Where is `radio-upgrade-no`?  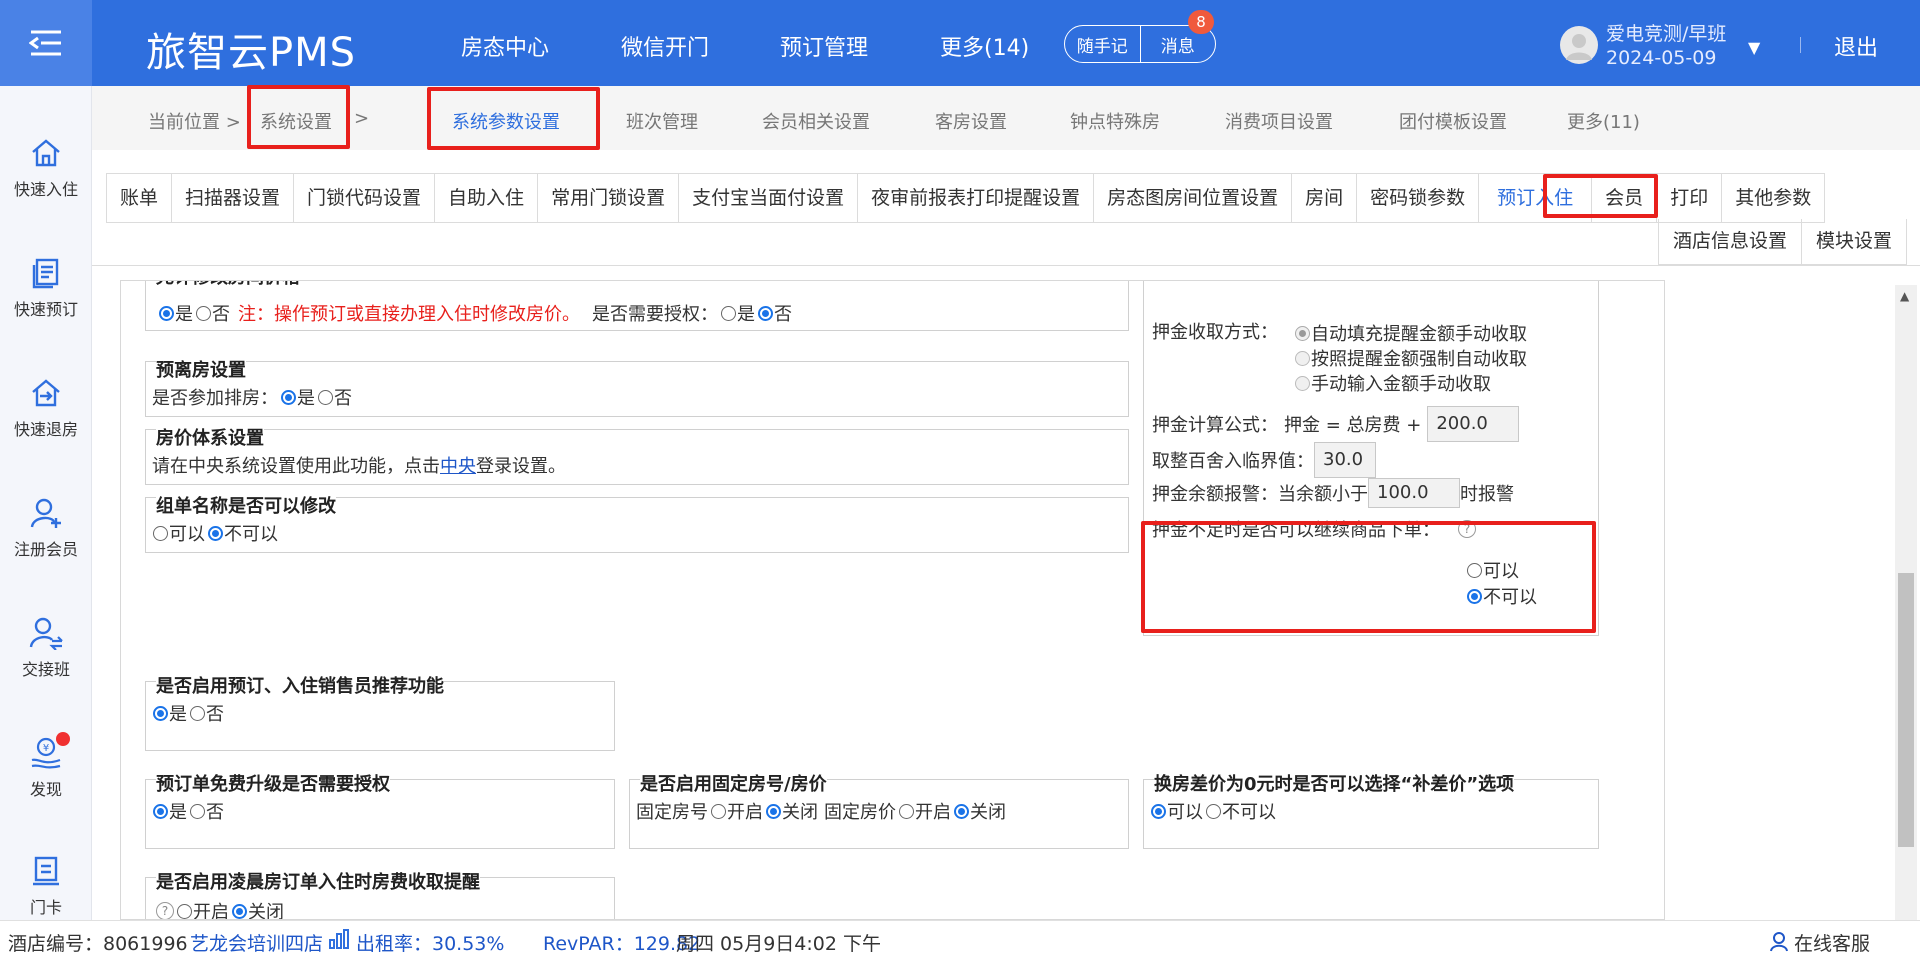 radio-upgrade-no is located at coordinates (197, 811).